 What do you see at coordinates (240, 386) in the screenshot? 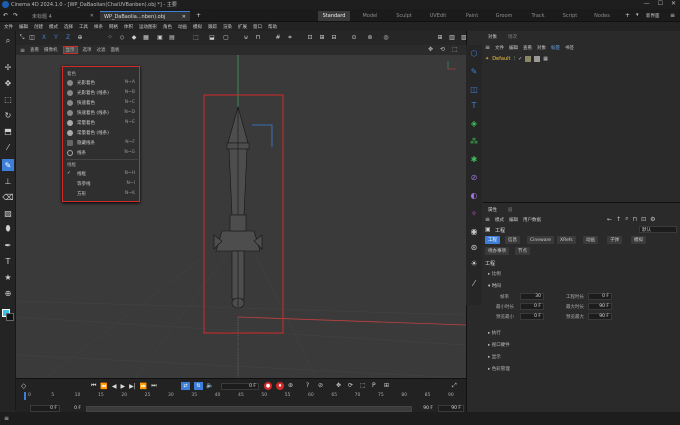
I see `current-frame-field: 0 F` at bounding box center [240, 386].